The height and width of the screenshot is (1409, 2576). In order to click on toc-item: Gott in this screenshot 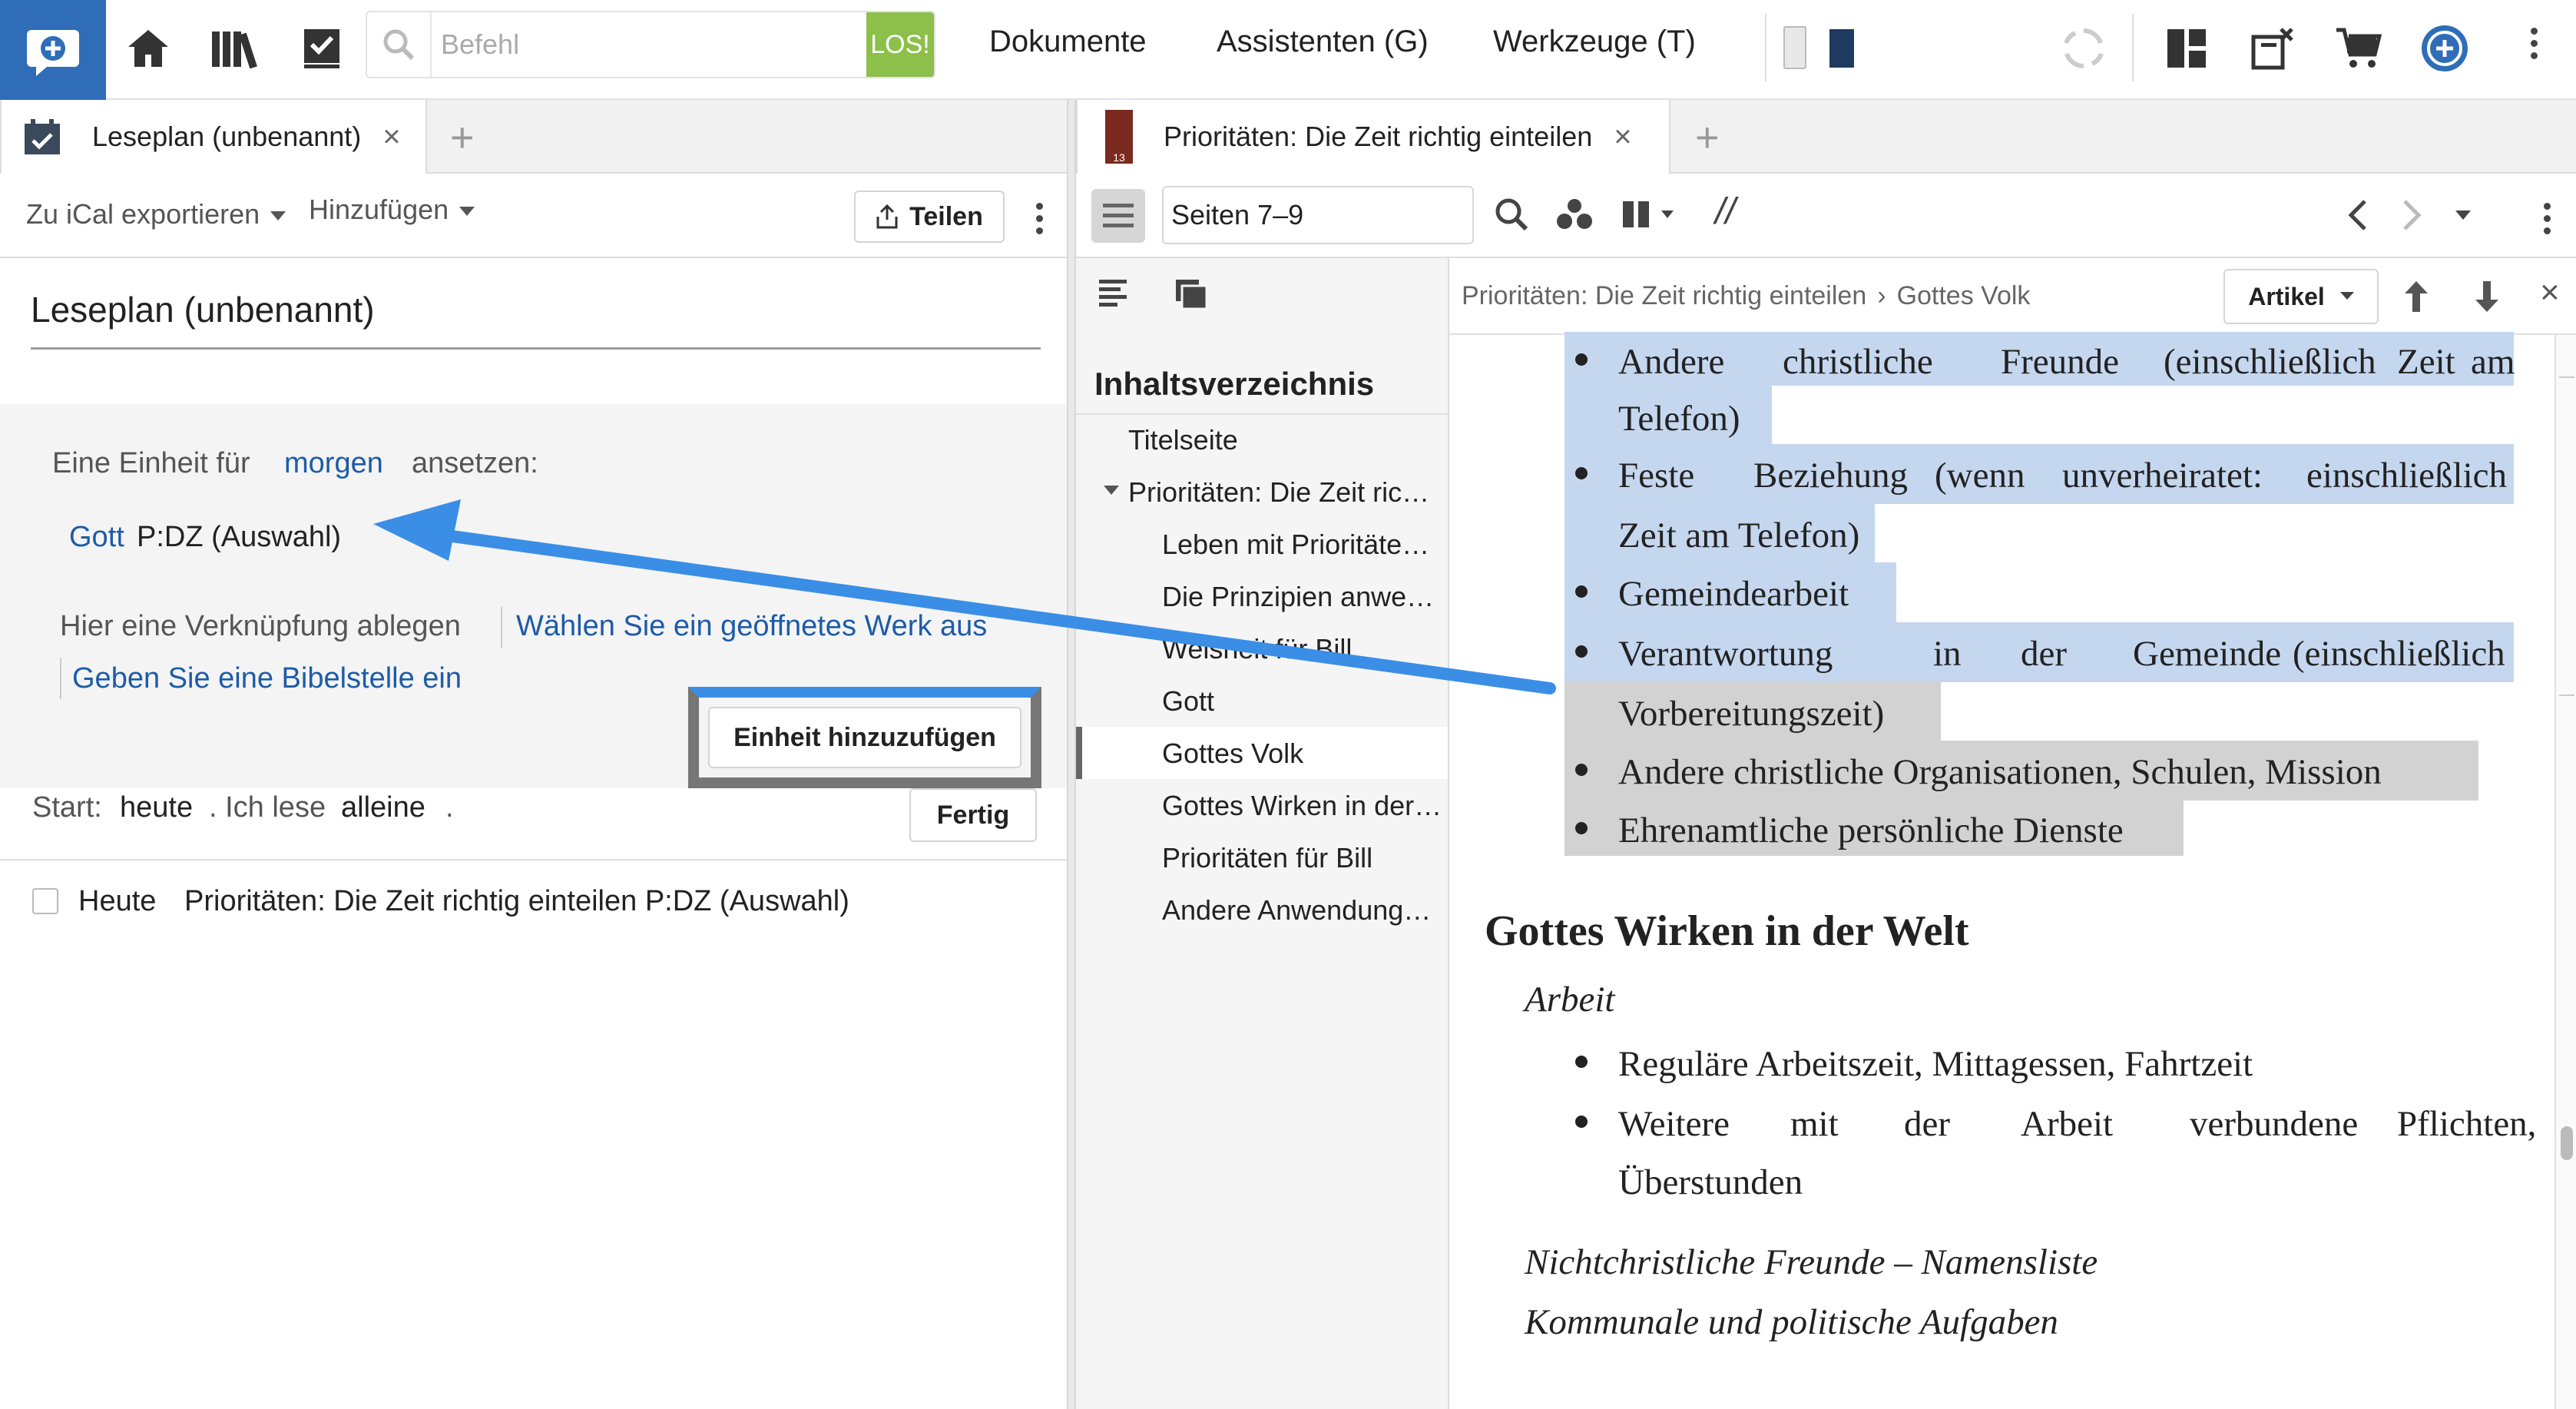, I will do `click(1188, 701)`.